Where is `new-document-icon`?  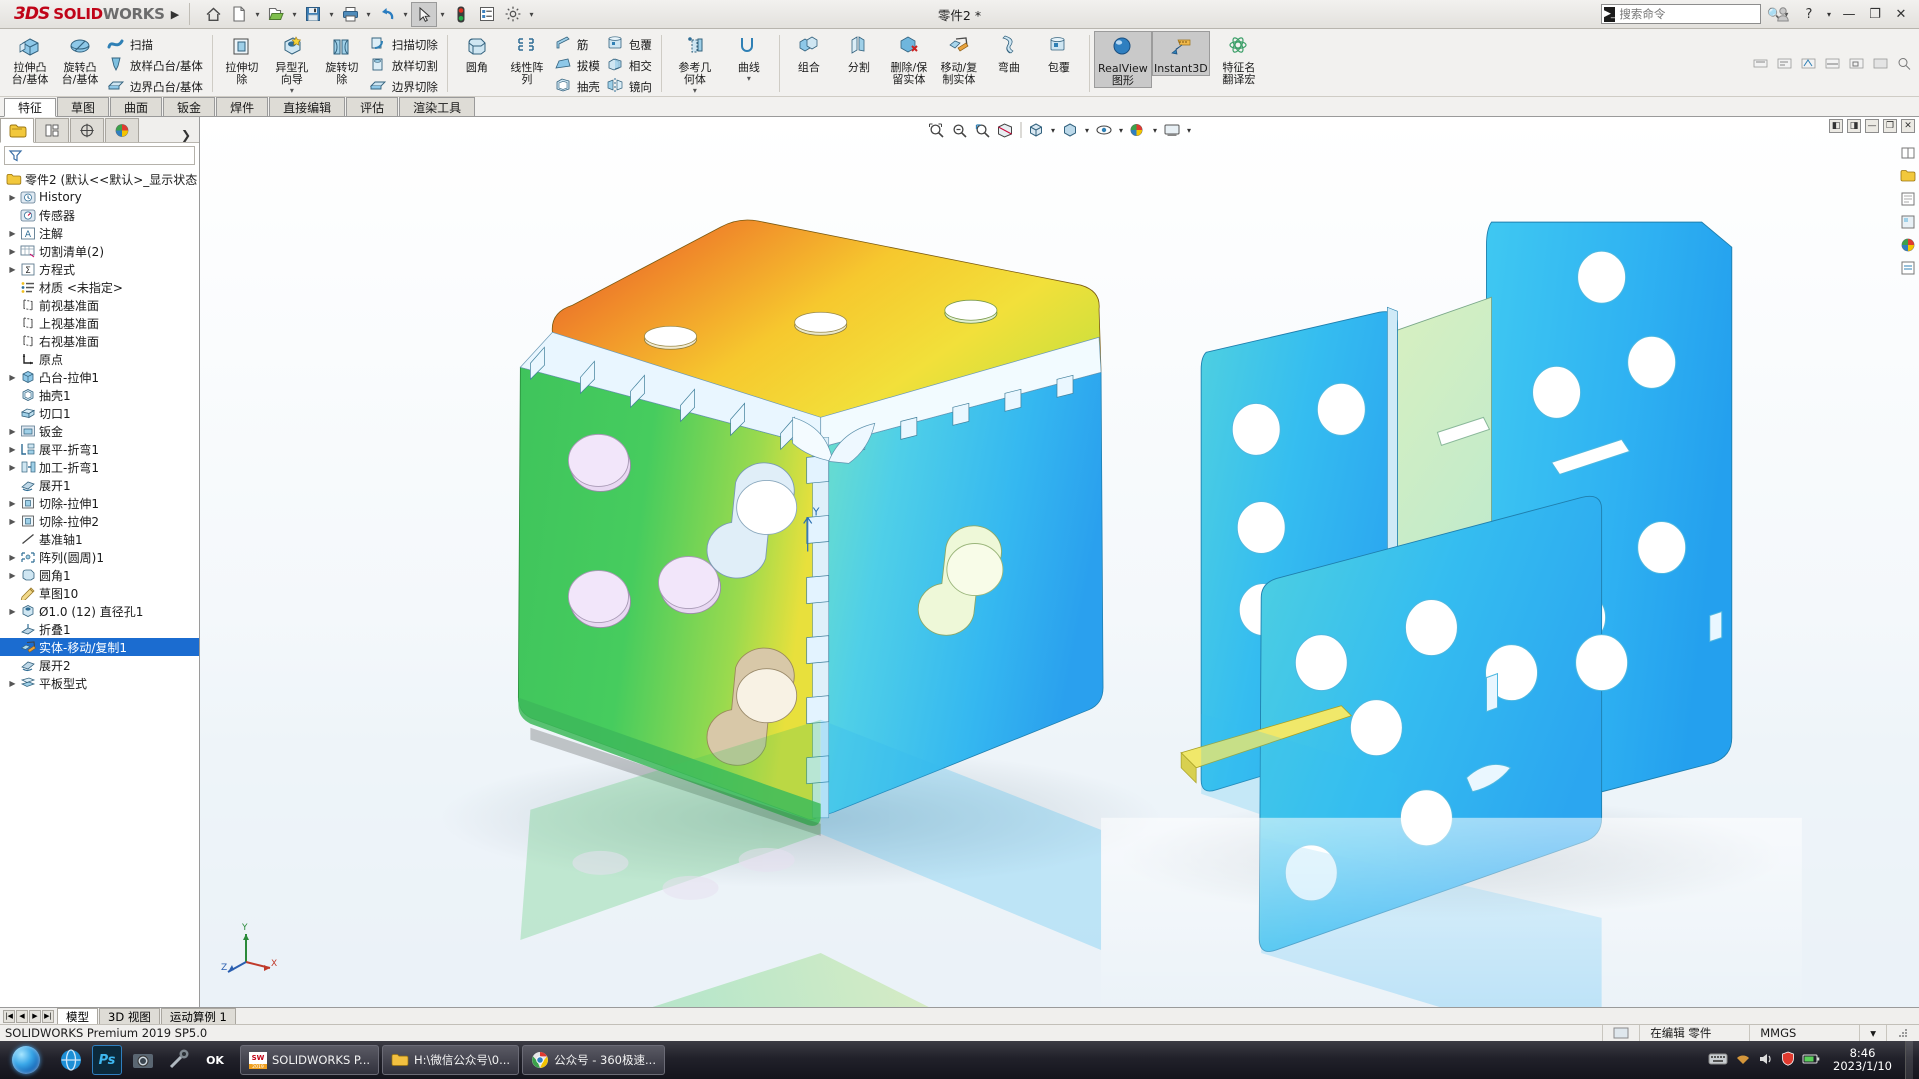
new-document-icon is located at coordinates (239, 14).